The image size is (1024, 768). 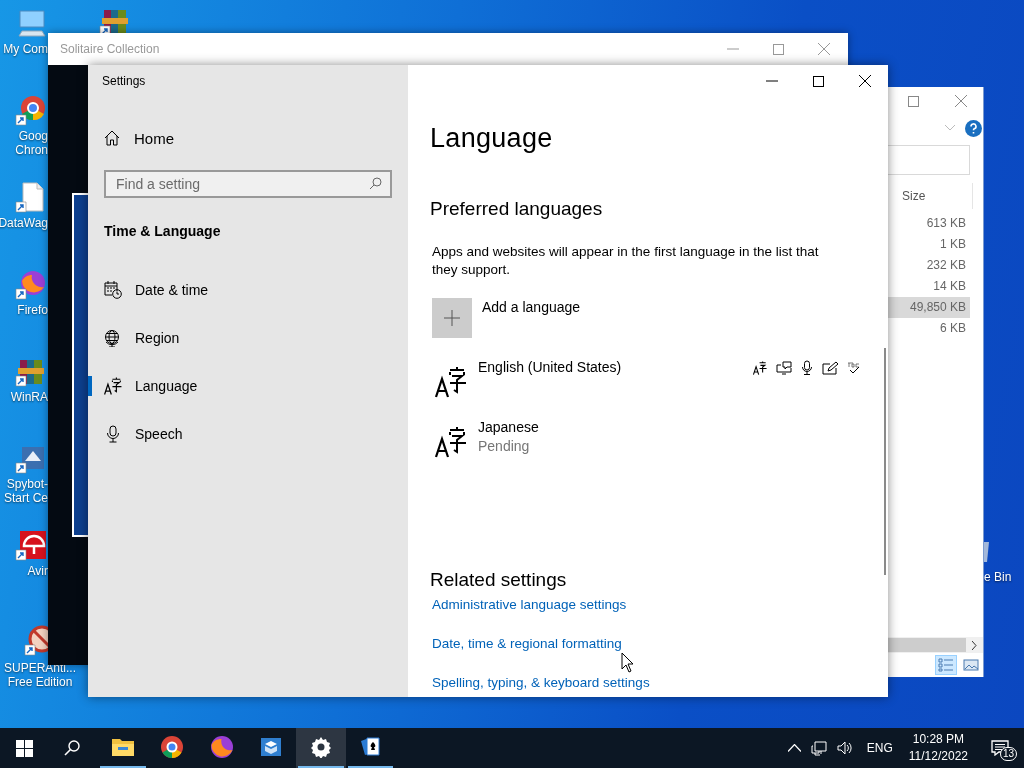 What do you see at coordinates (248, 138) in the screenshot?
I see `home-link: Home` at bounding box center [248, 138].